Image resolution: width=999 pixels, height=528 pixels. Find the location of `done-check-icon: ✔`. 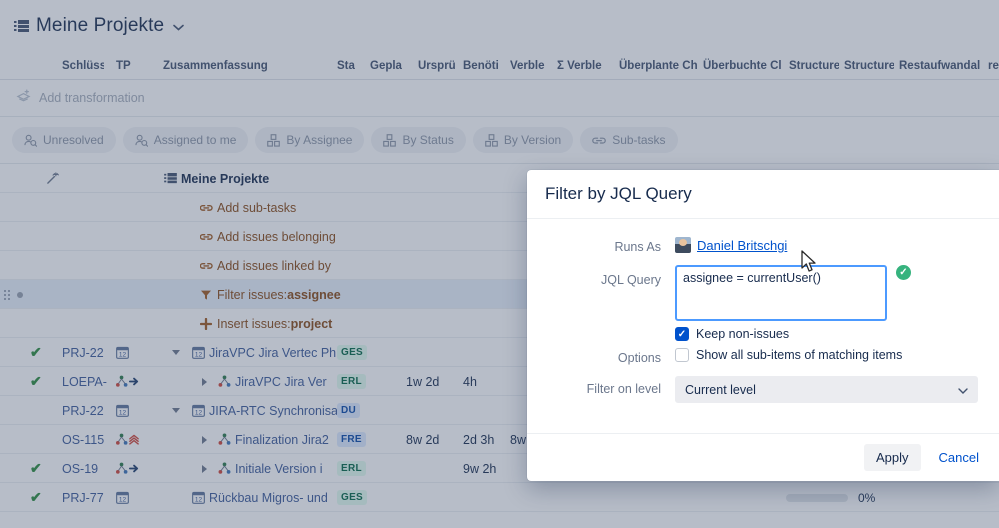

done-check-icon: ✔ is located at coordinates (36, 468).